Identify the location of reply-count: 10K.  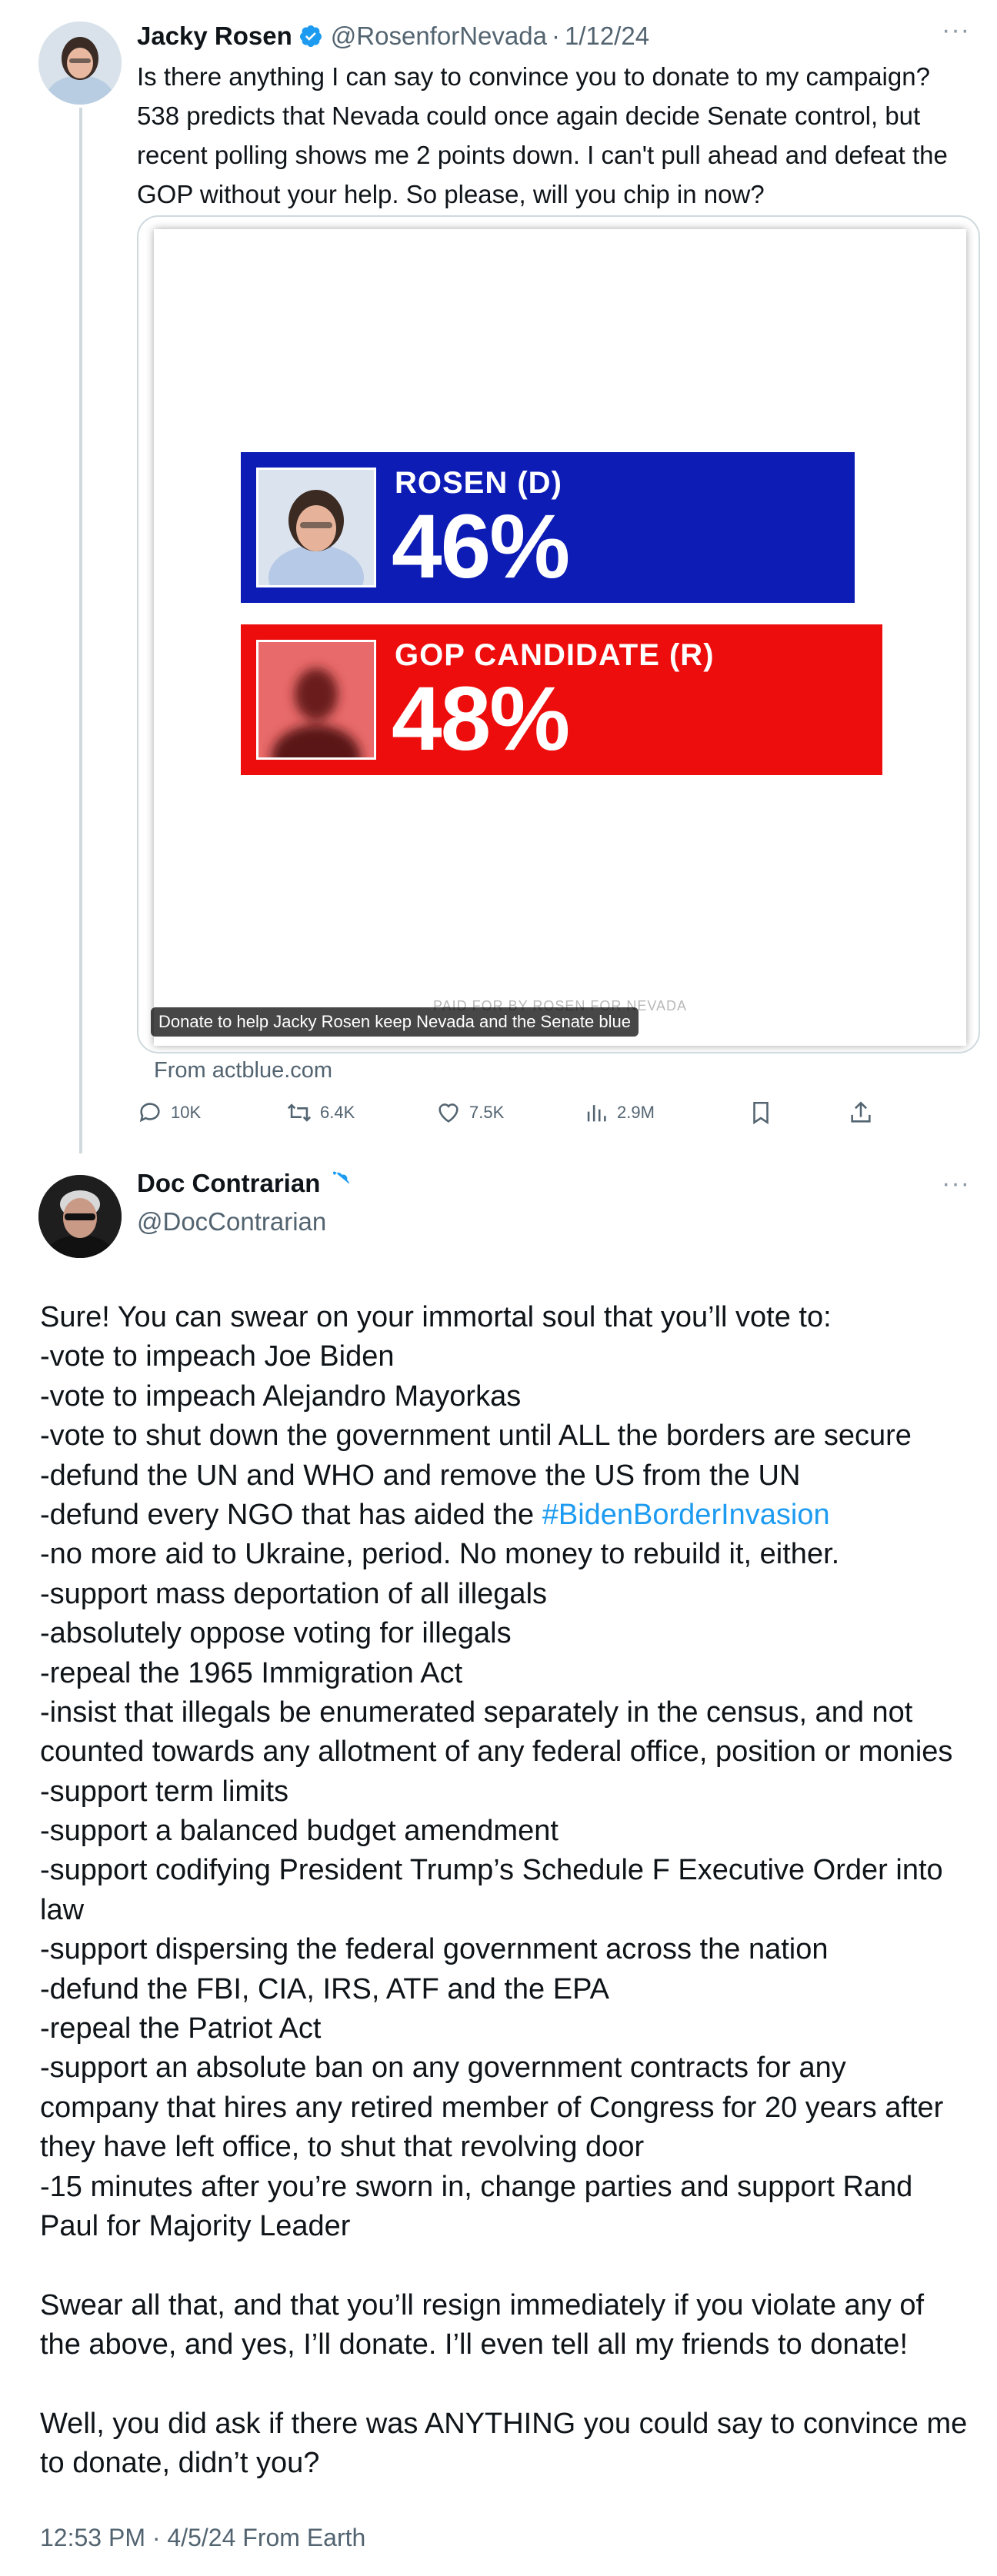
(187, 1112).